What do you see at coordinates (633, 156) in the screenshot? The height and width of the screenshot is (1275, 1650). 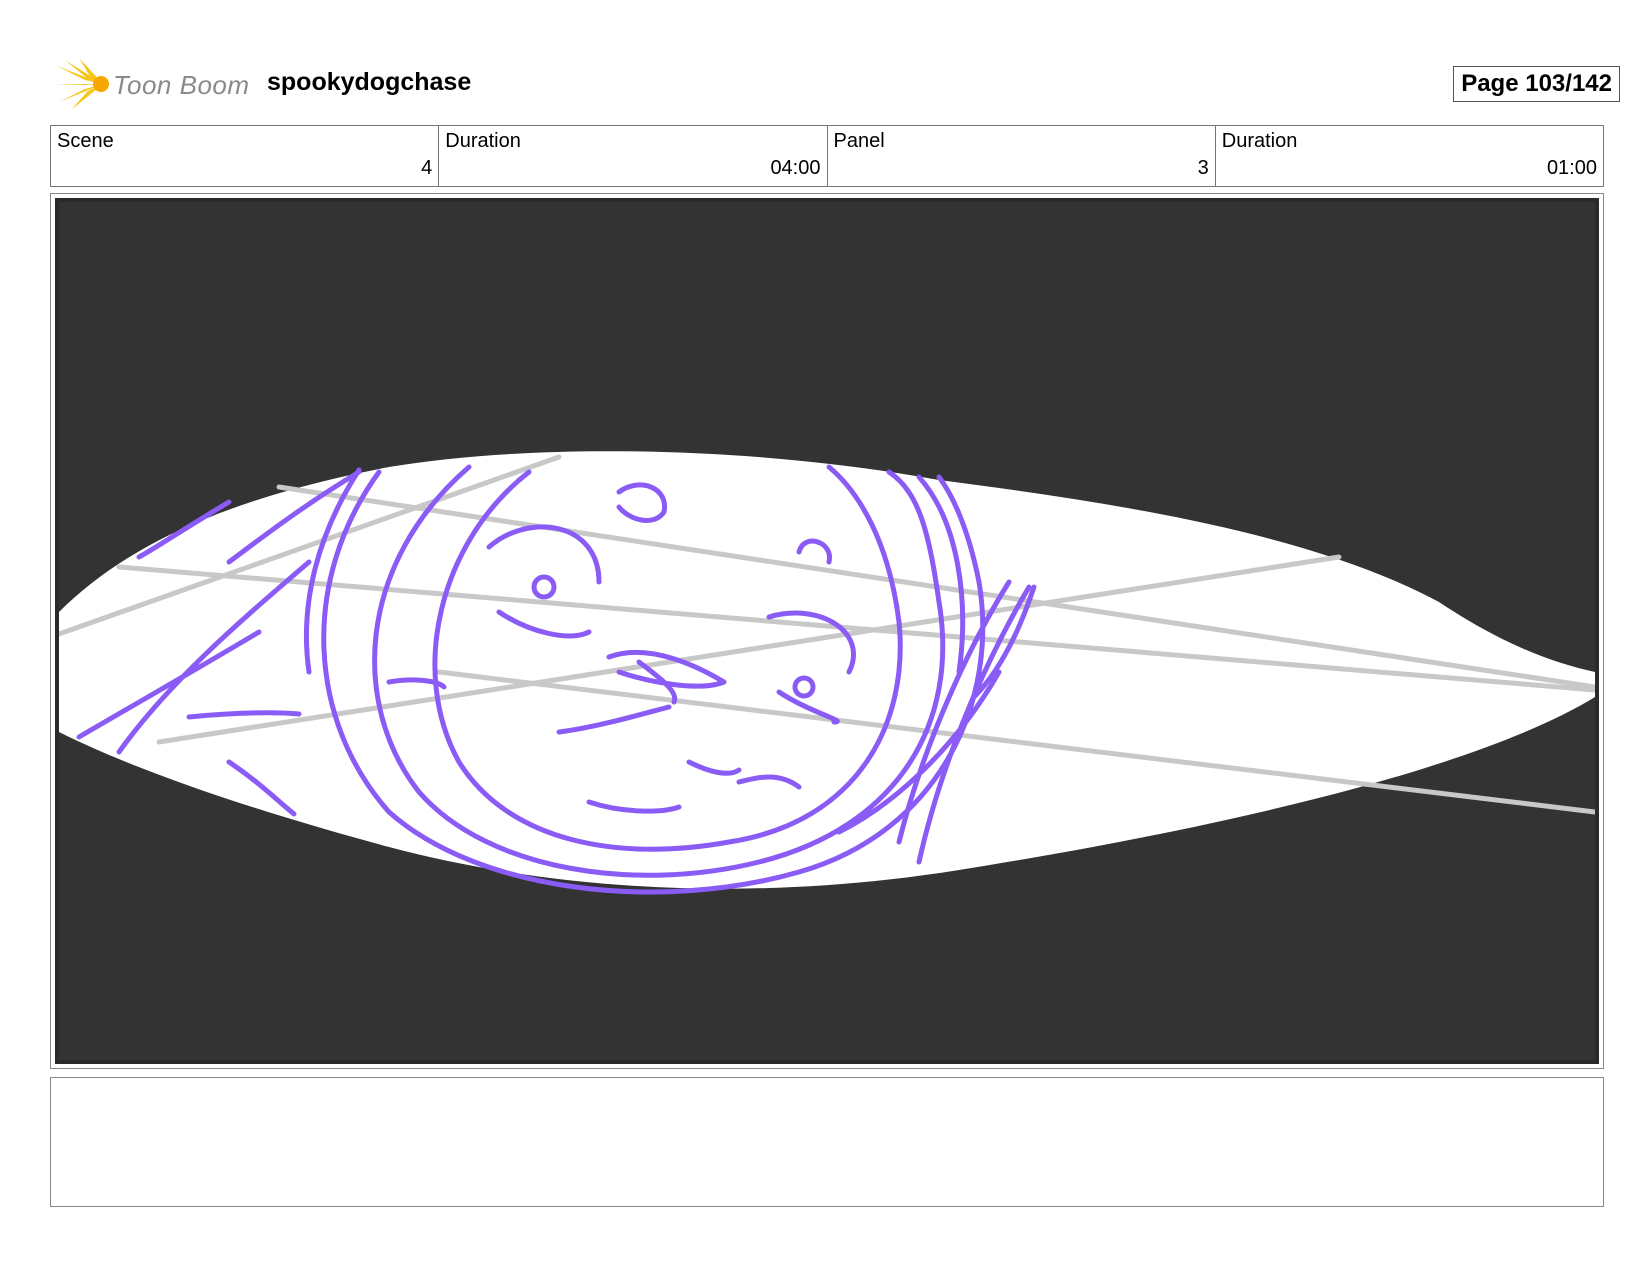 I see `scene-duration-cell: Duration 04:00` at bounding box center [633, 156].